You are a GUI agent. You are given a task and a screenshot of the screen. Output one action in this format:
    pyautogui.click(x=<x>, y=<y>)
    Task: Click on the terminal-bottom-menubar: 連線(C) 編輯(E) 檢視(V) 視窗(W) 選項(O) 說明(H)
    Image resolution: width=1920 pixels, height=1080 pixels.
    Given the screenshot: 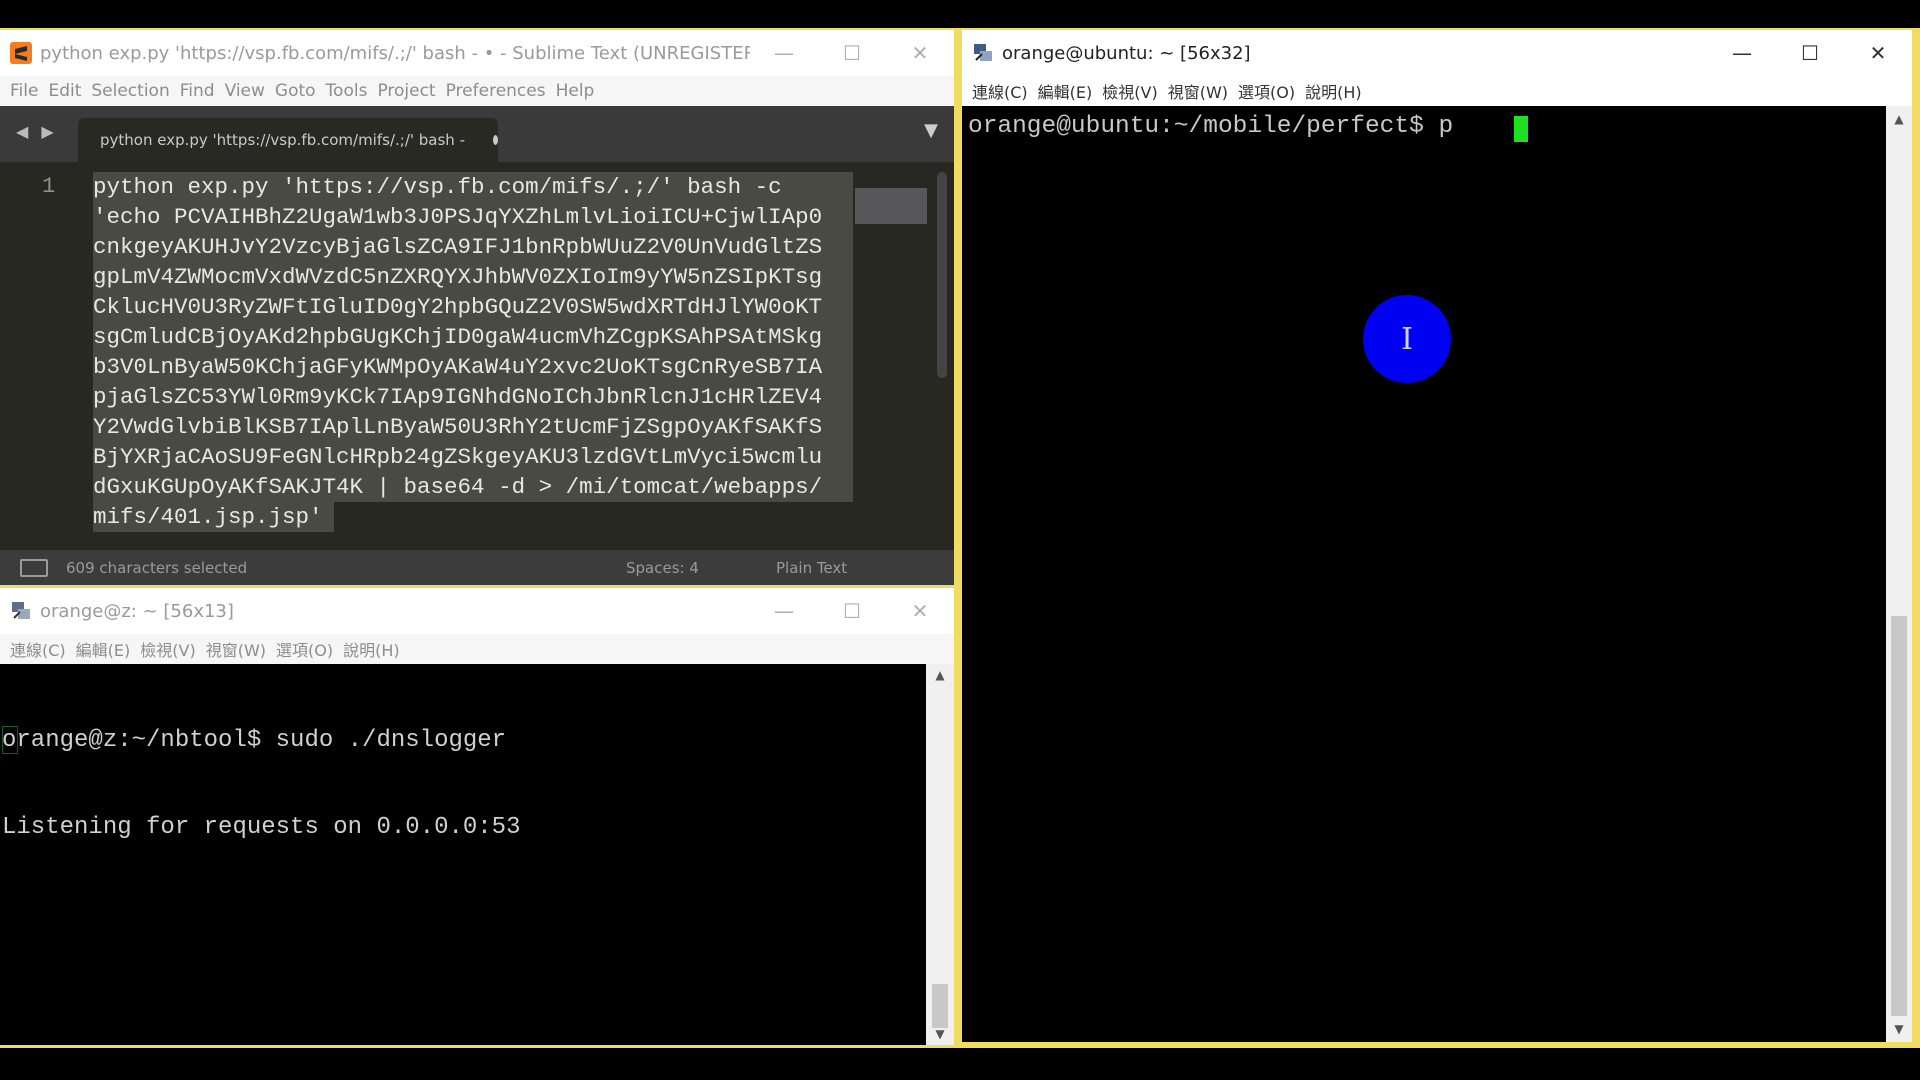 What is the action you would take?
    pyautogui.click(x=477, y=649)
    